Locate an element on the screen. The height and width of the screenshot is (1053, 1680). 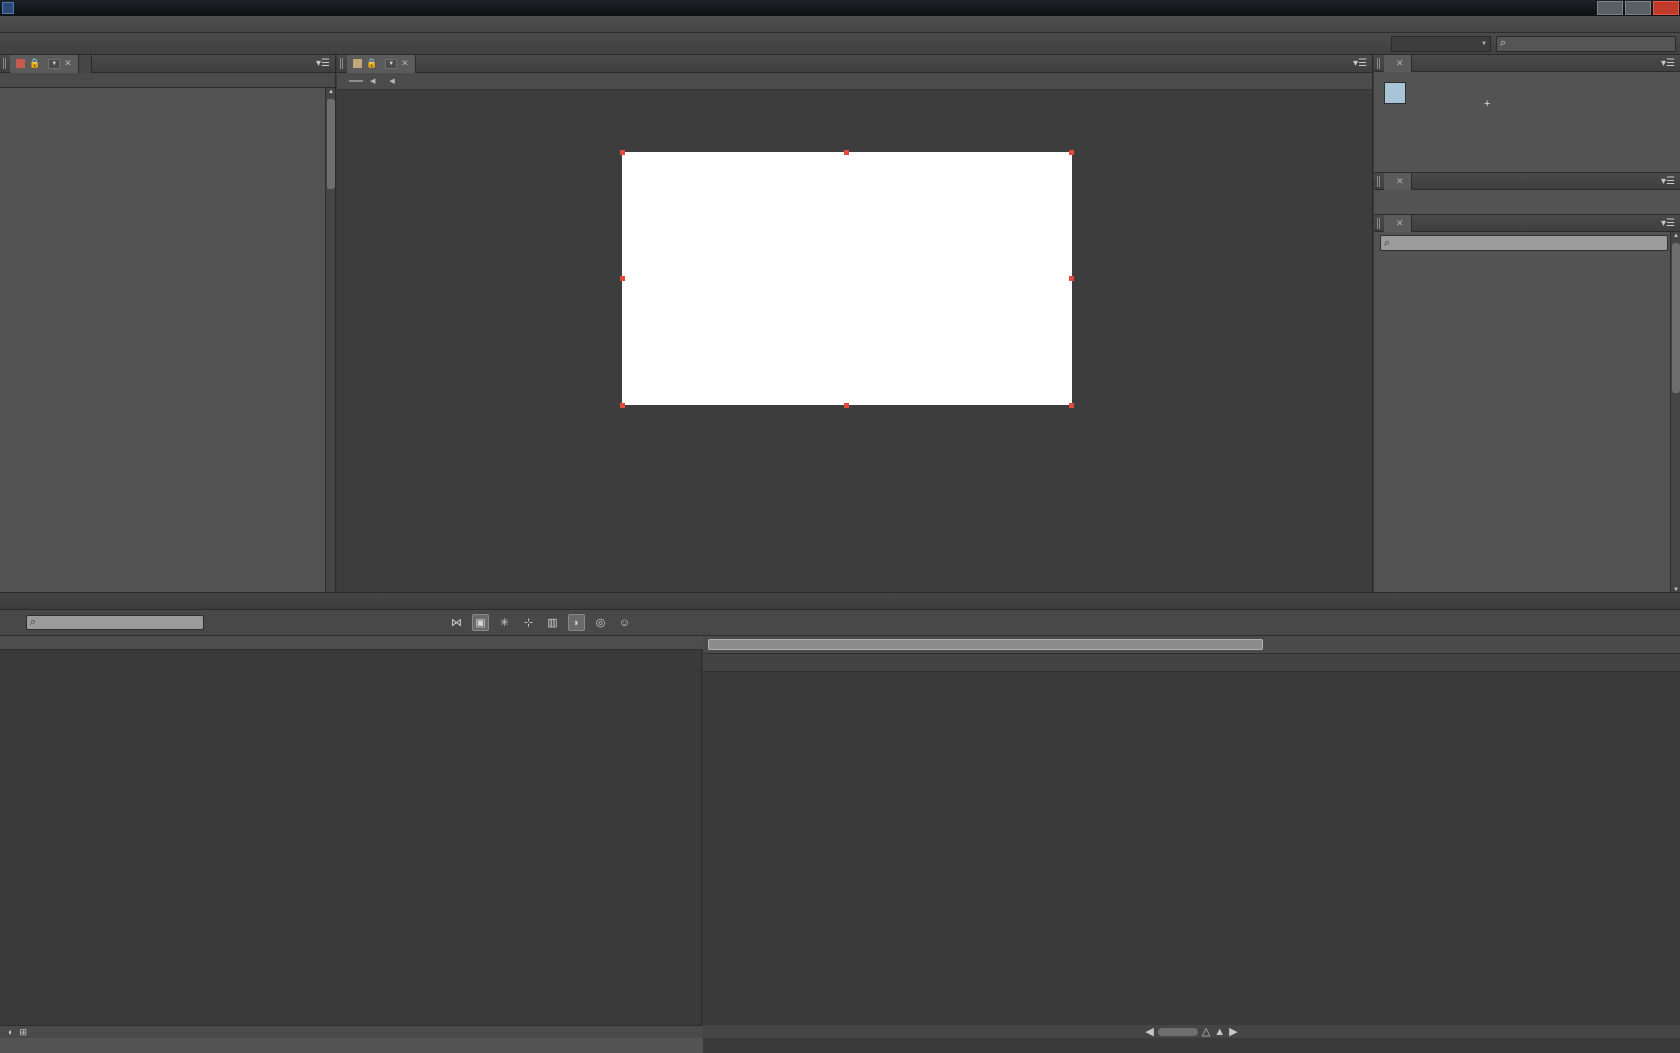
maximize-button is located at coordinates (1638, 8).